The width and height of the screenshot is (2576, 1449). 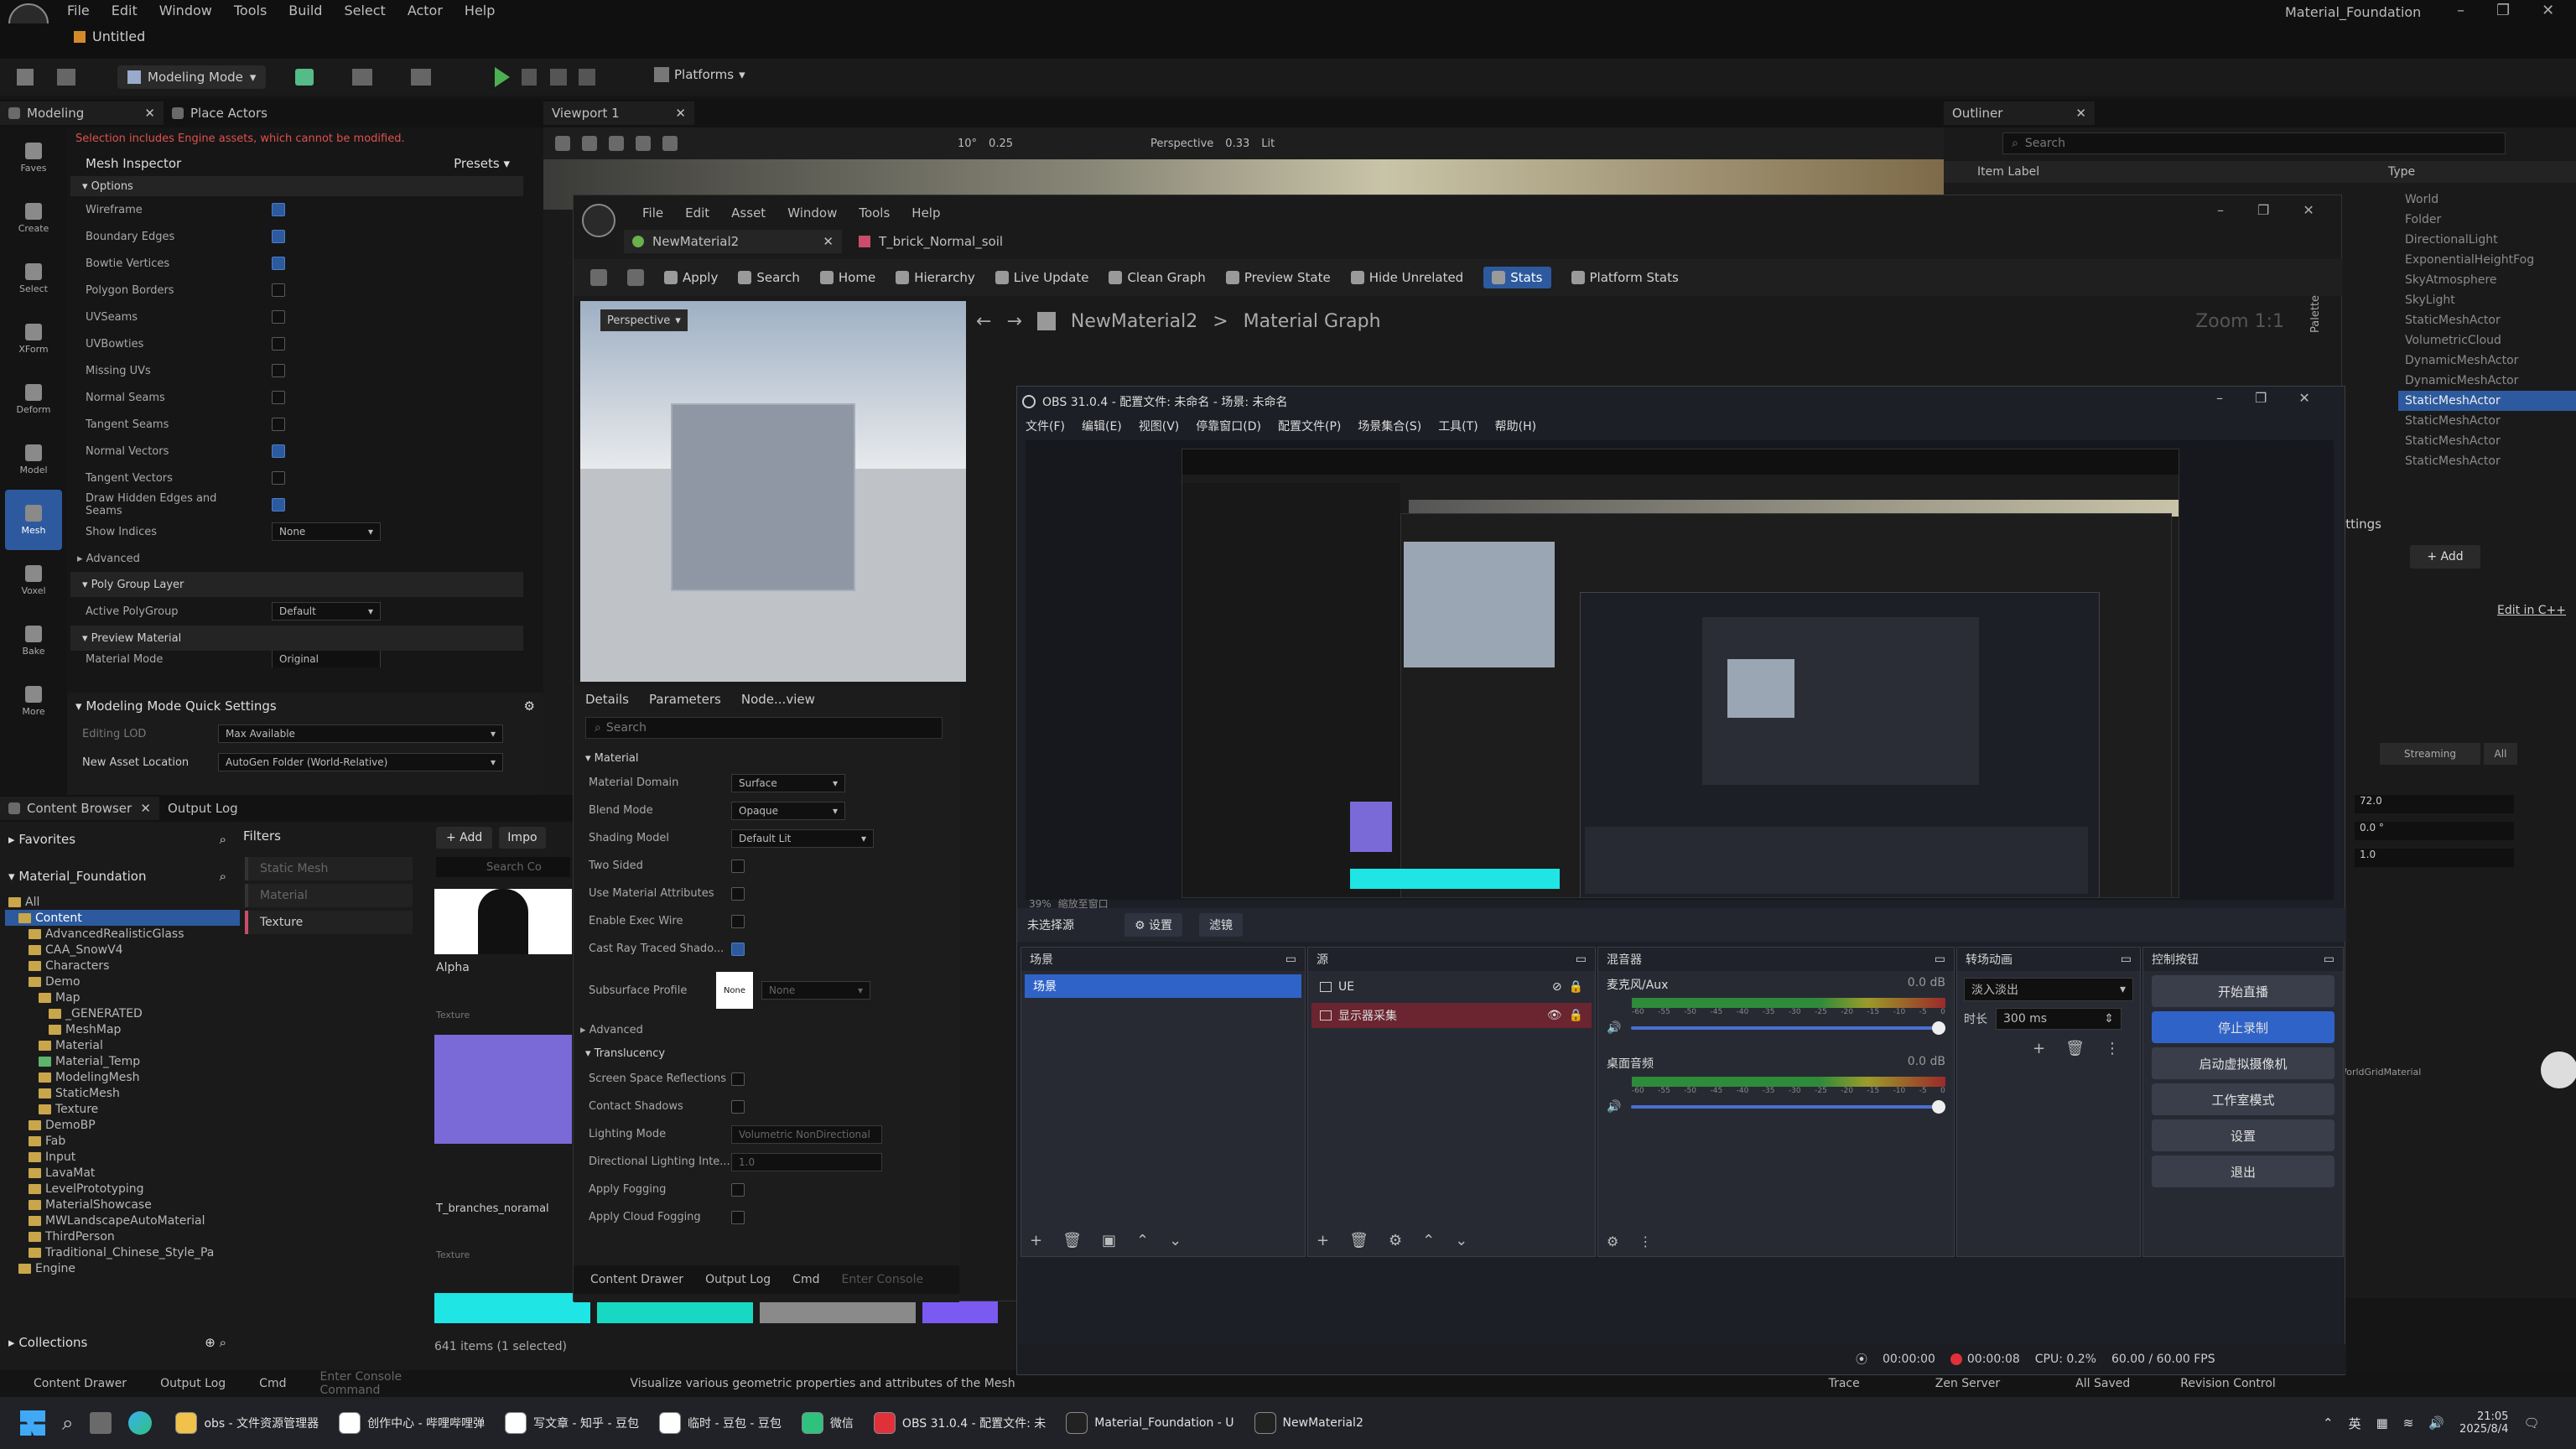 I want to click on subsurface-select: None ▾, so click(x=815, y=990).